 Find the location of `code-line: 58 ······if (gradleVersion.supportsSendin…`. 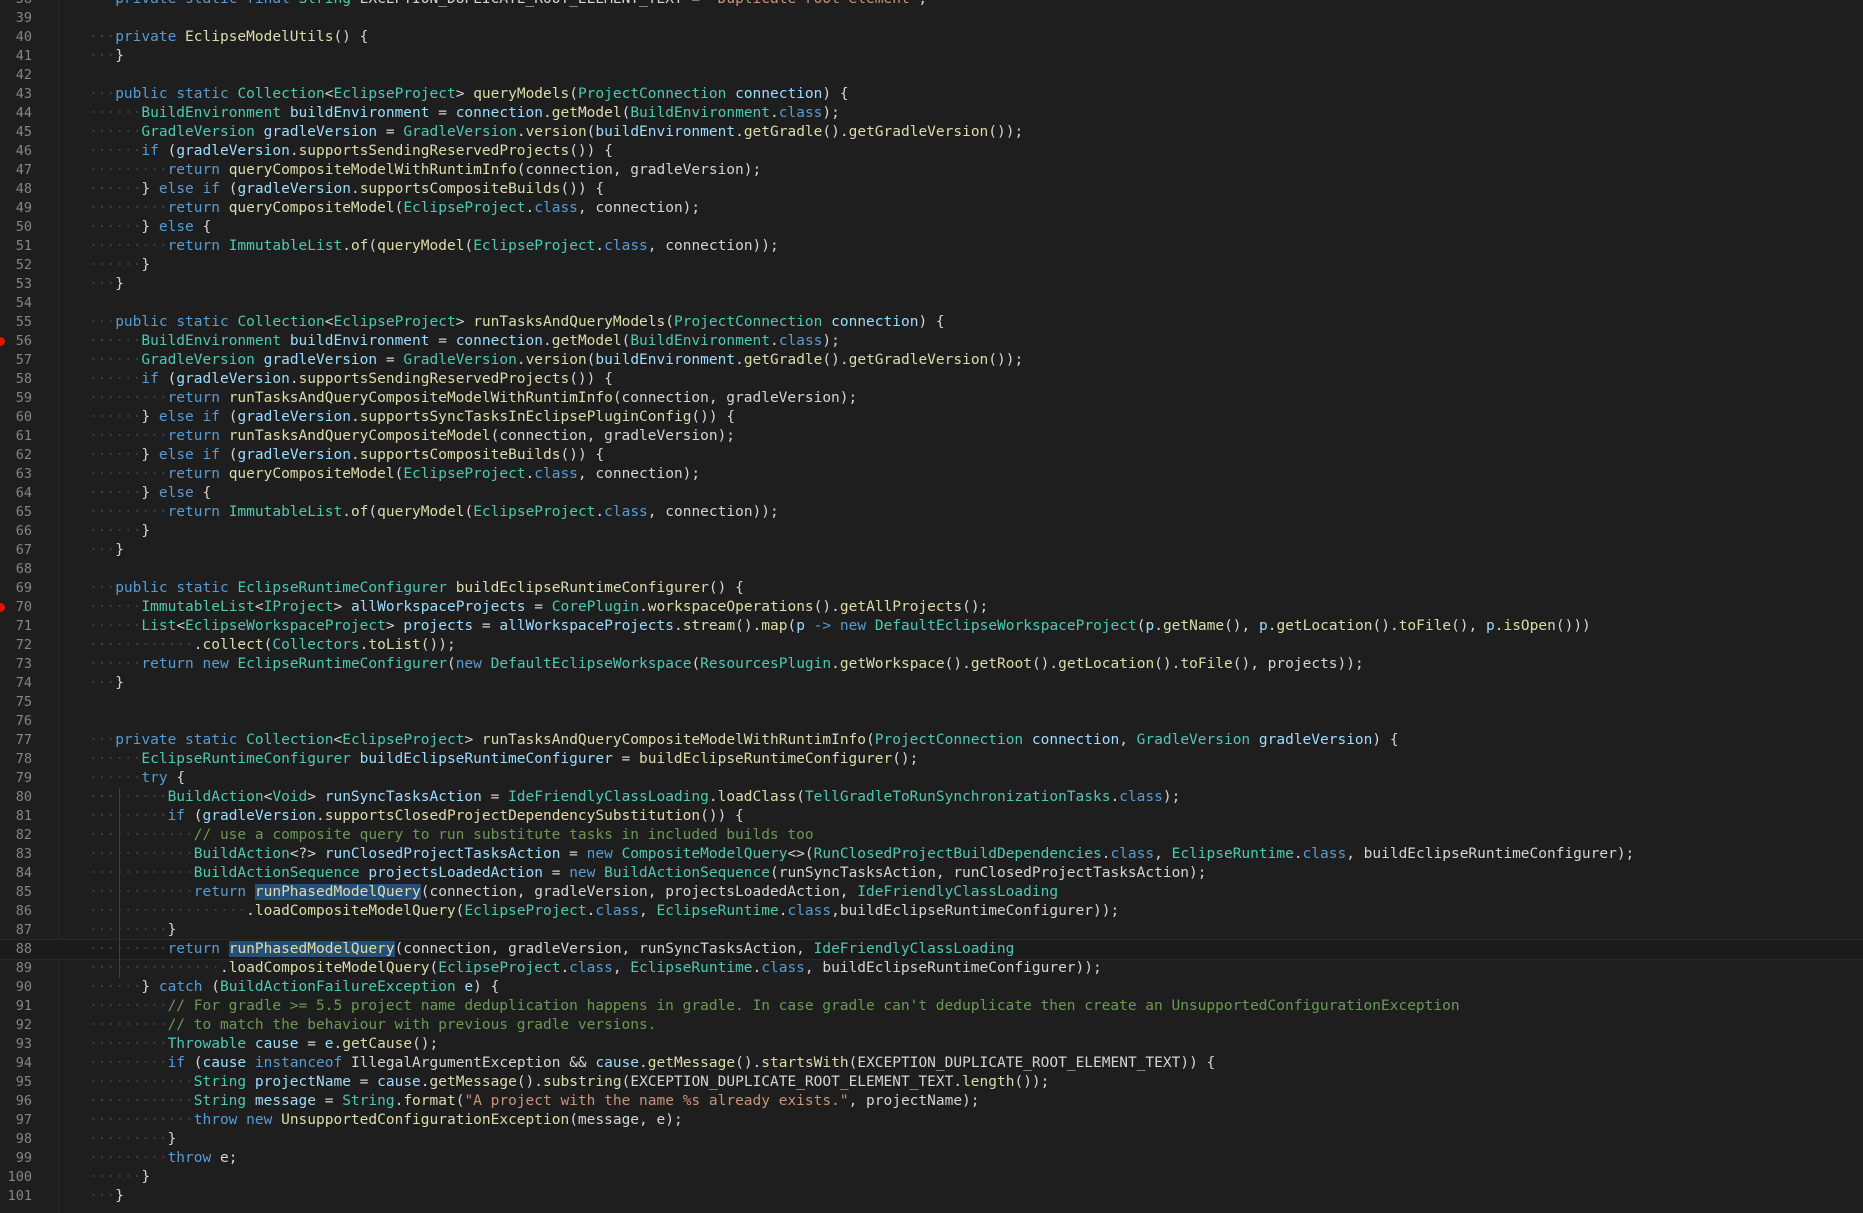

code-line: 58 ······if (gradleVersion.supportsSendin… is located at coordinates (931, 379).